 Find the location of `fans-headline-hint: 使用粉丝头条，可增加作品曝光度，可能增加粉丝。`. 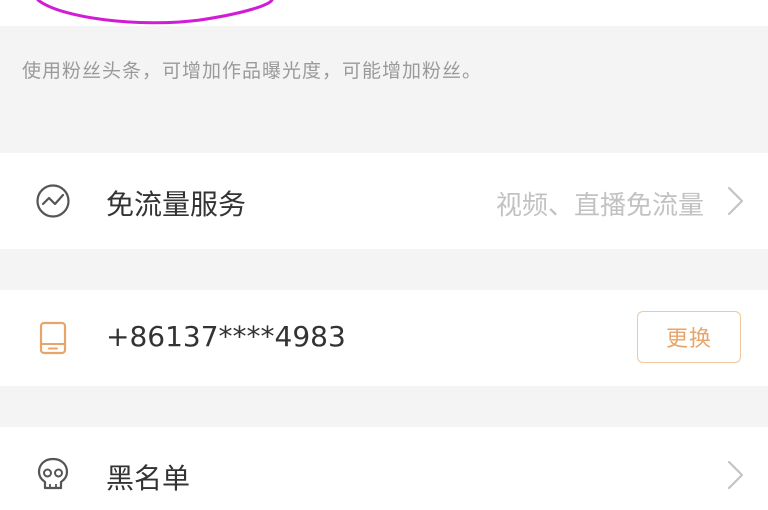

fans-headline-hint: 使用粉丝头条，可增加作品曝光度，可能增加粉丝。 is located at coordinates (252, 71).